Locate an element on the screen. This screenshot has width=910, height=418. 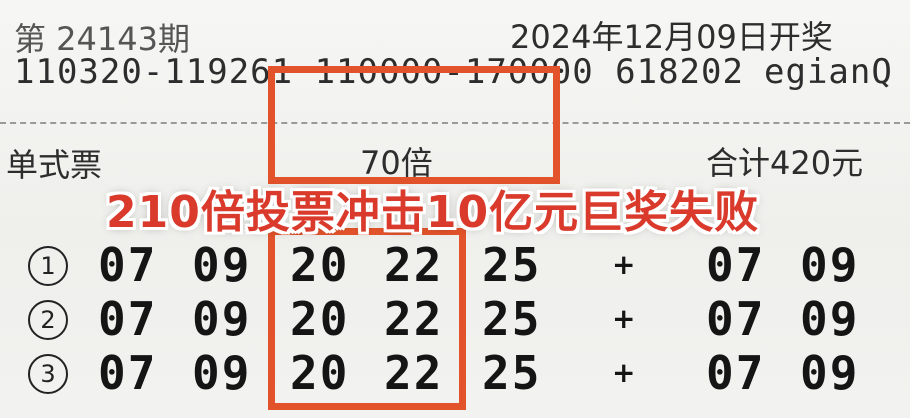
headline-caption: 210倍投票冲击10亿元巨奖失败 is located at coordinates (433, 212).